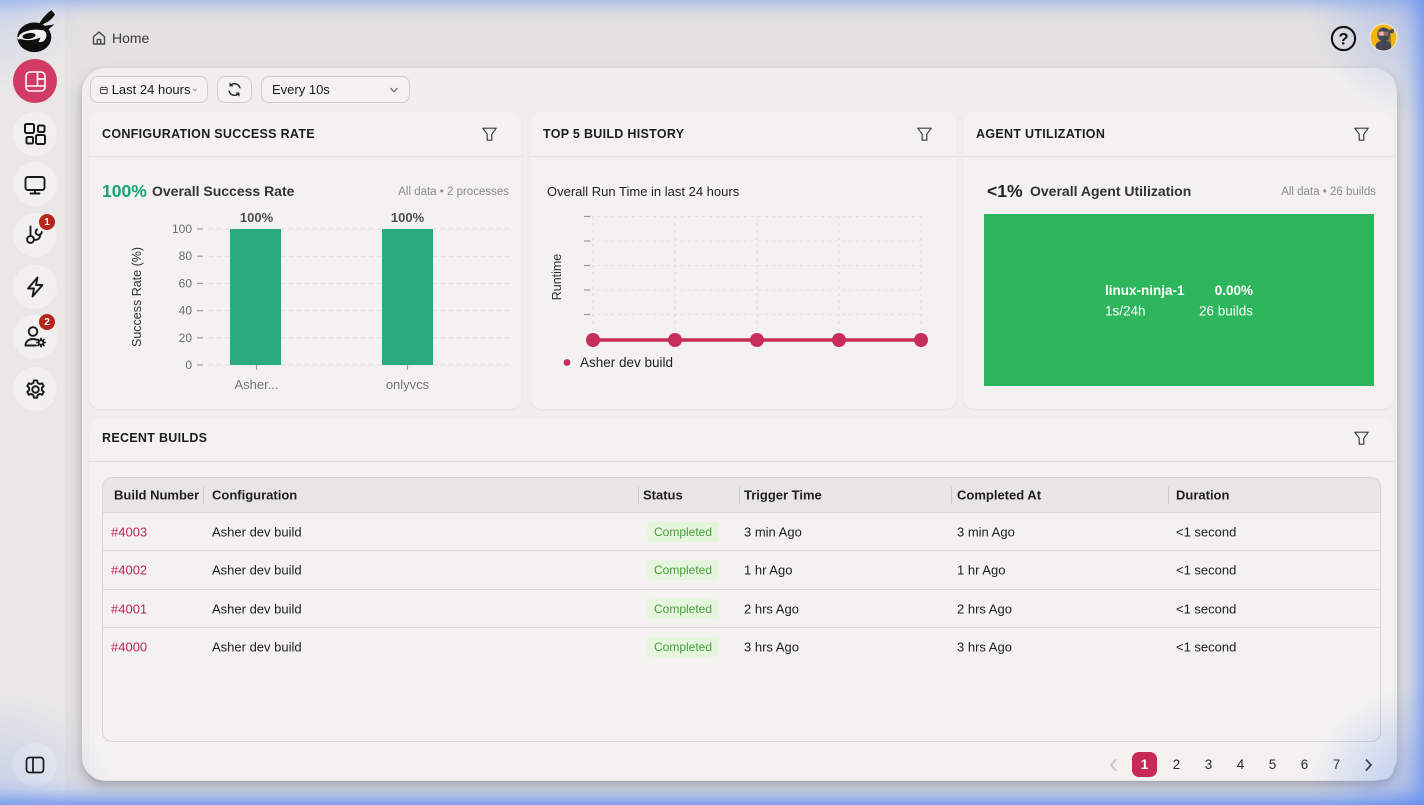  Describe the element at coordinates (186, 283) in the screenshot. I see `svg-text: 60` at that location.